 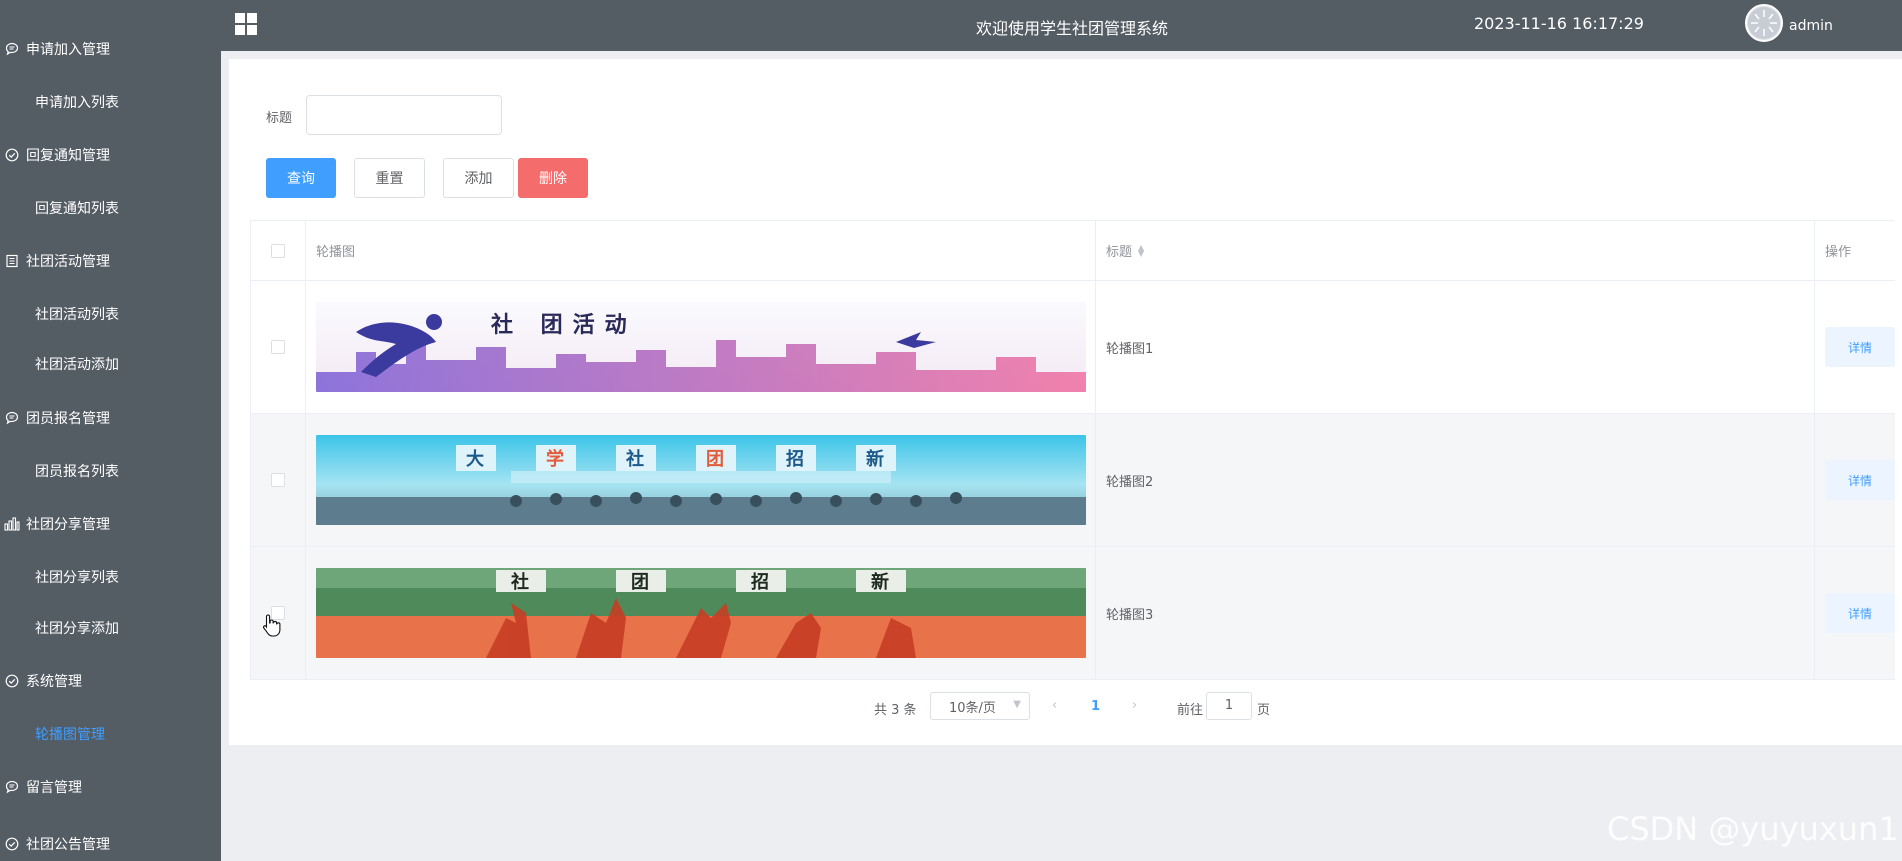 I want to click on menu-group-label: 申请加入管理, so click(x=68, y=50).